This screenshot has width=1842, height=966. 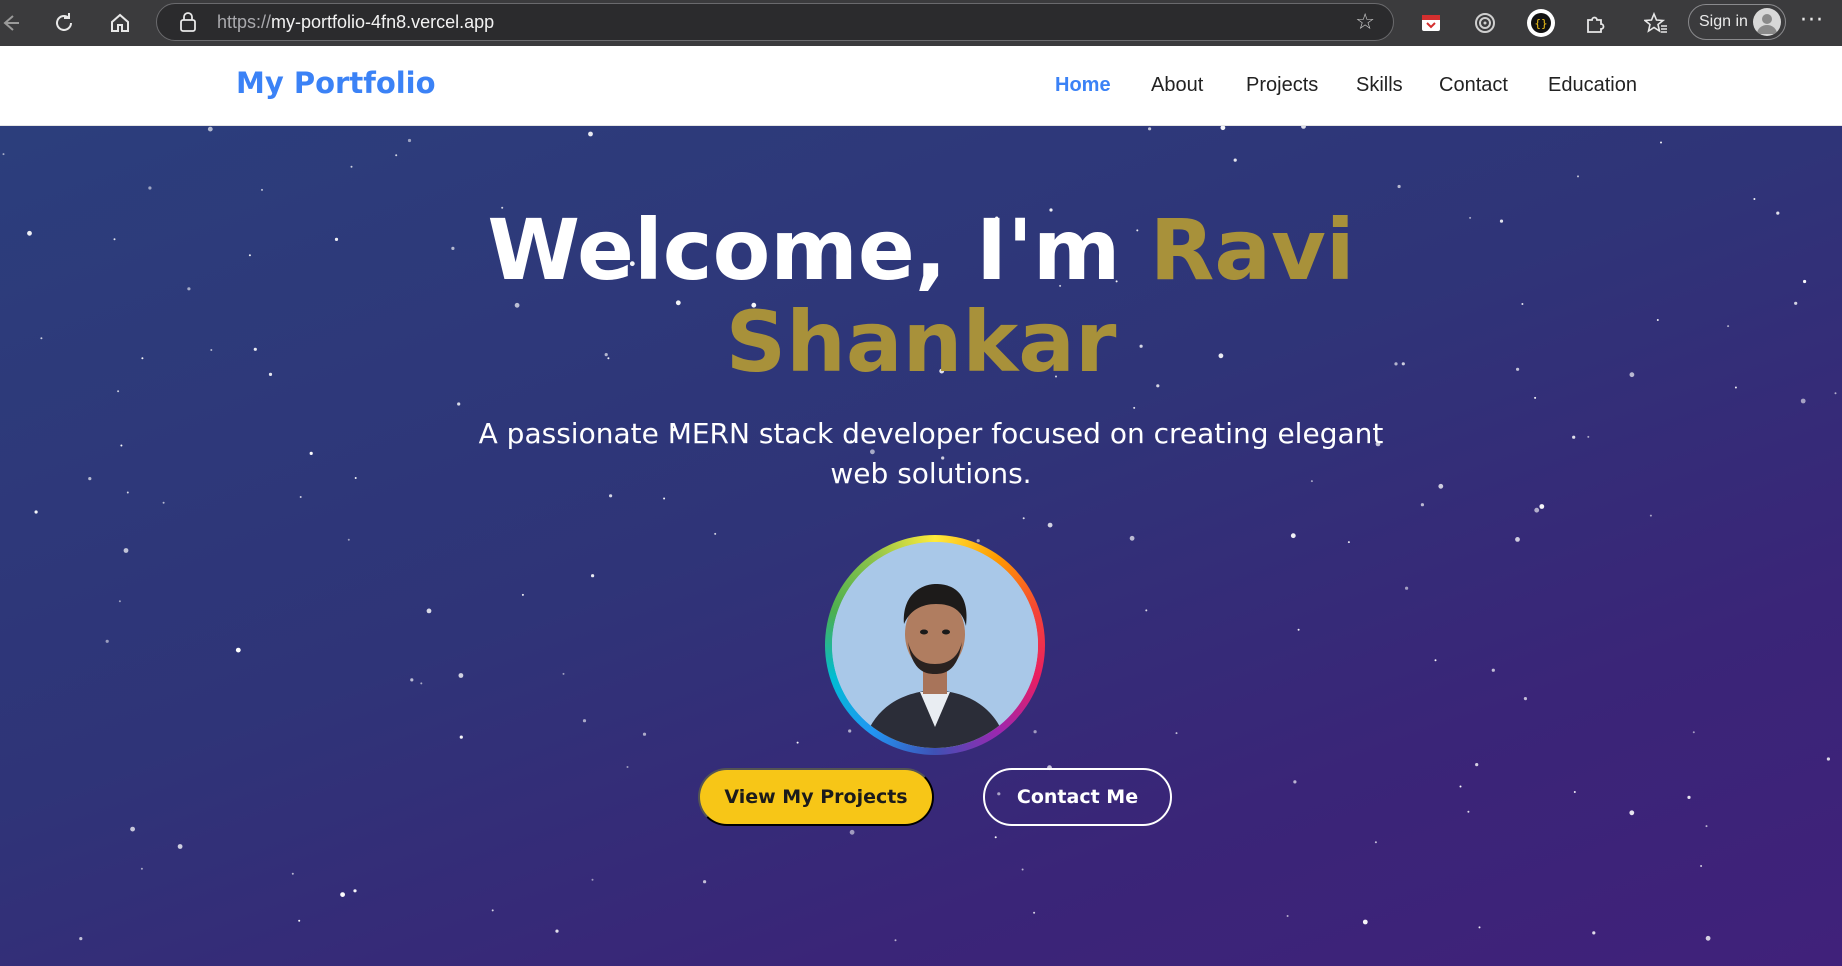 I want to click on sign-in-label: Sign in, so click(x=1723, y=21).